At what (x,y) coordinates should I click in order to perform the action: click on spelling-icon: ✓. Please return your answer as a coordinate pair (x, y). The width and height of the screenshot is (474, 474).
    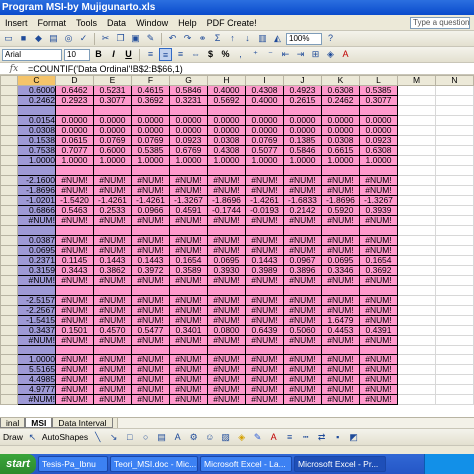
    Looking at the image, I should click on (83, 38).